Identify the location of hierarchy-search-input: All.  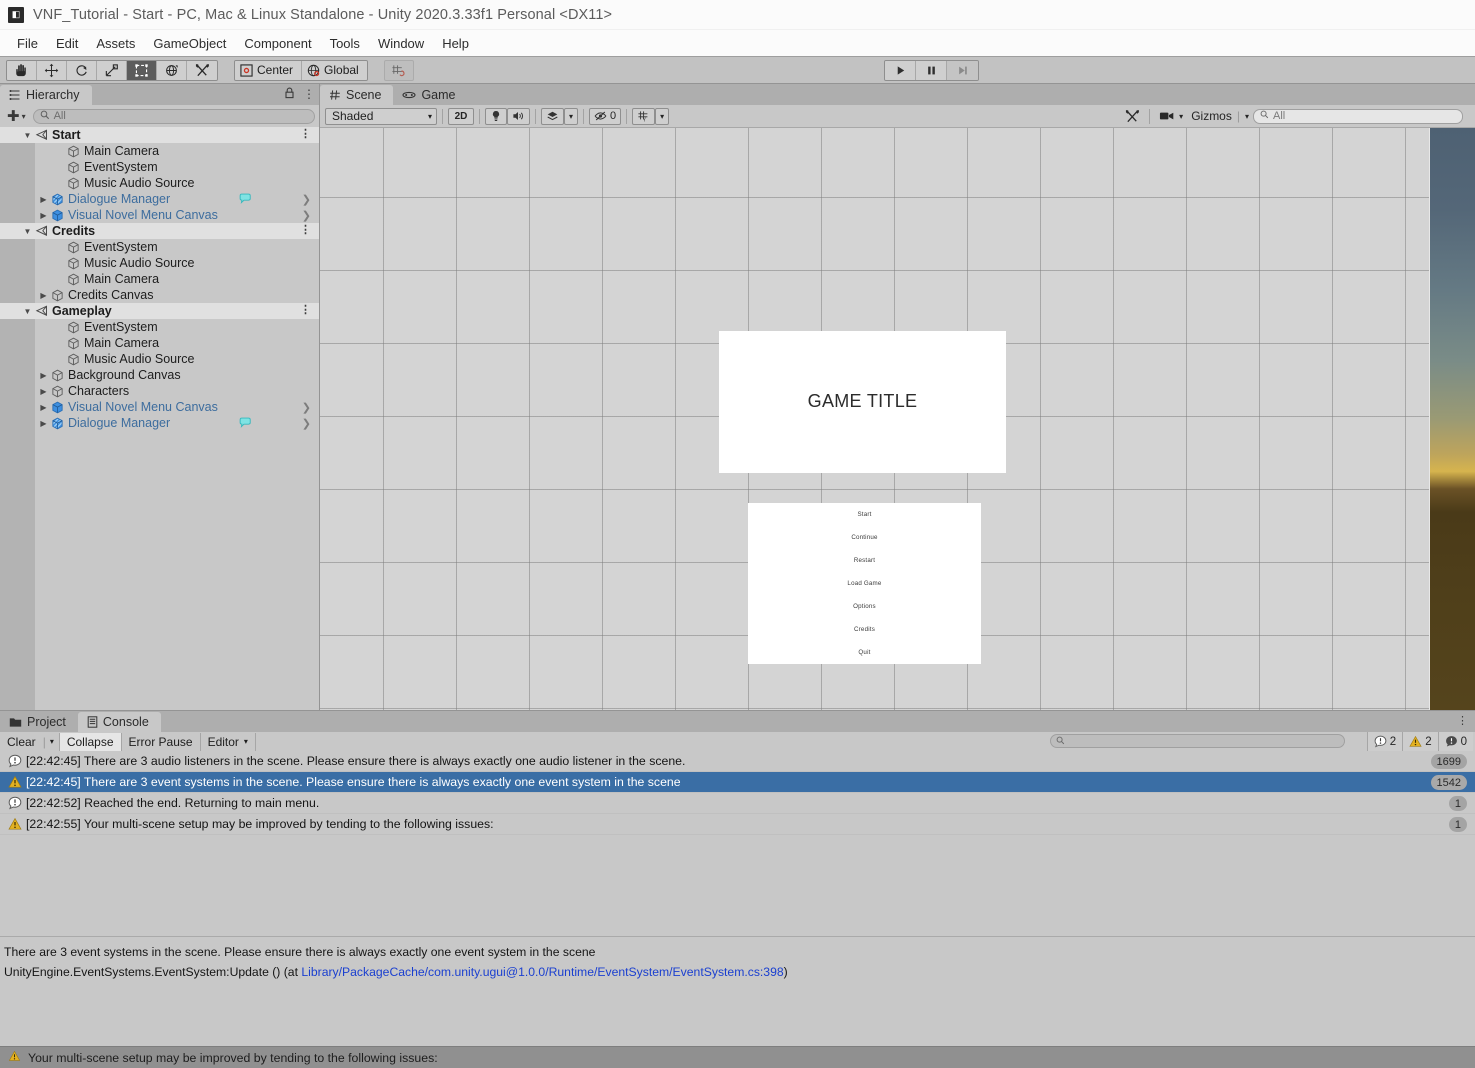
(173, 116).